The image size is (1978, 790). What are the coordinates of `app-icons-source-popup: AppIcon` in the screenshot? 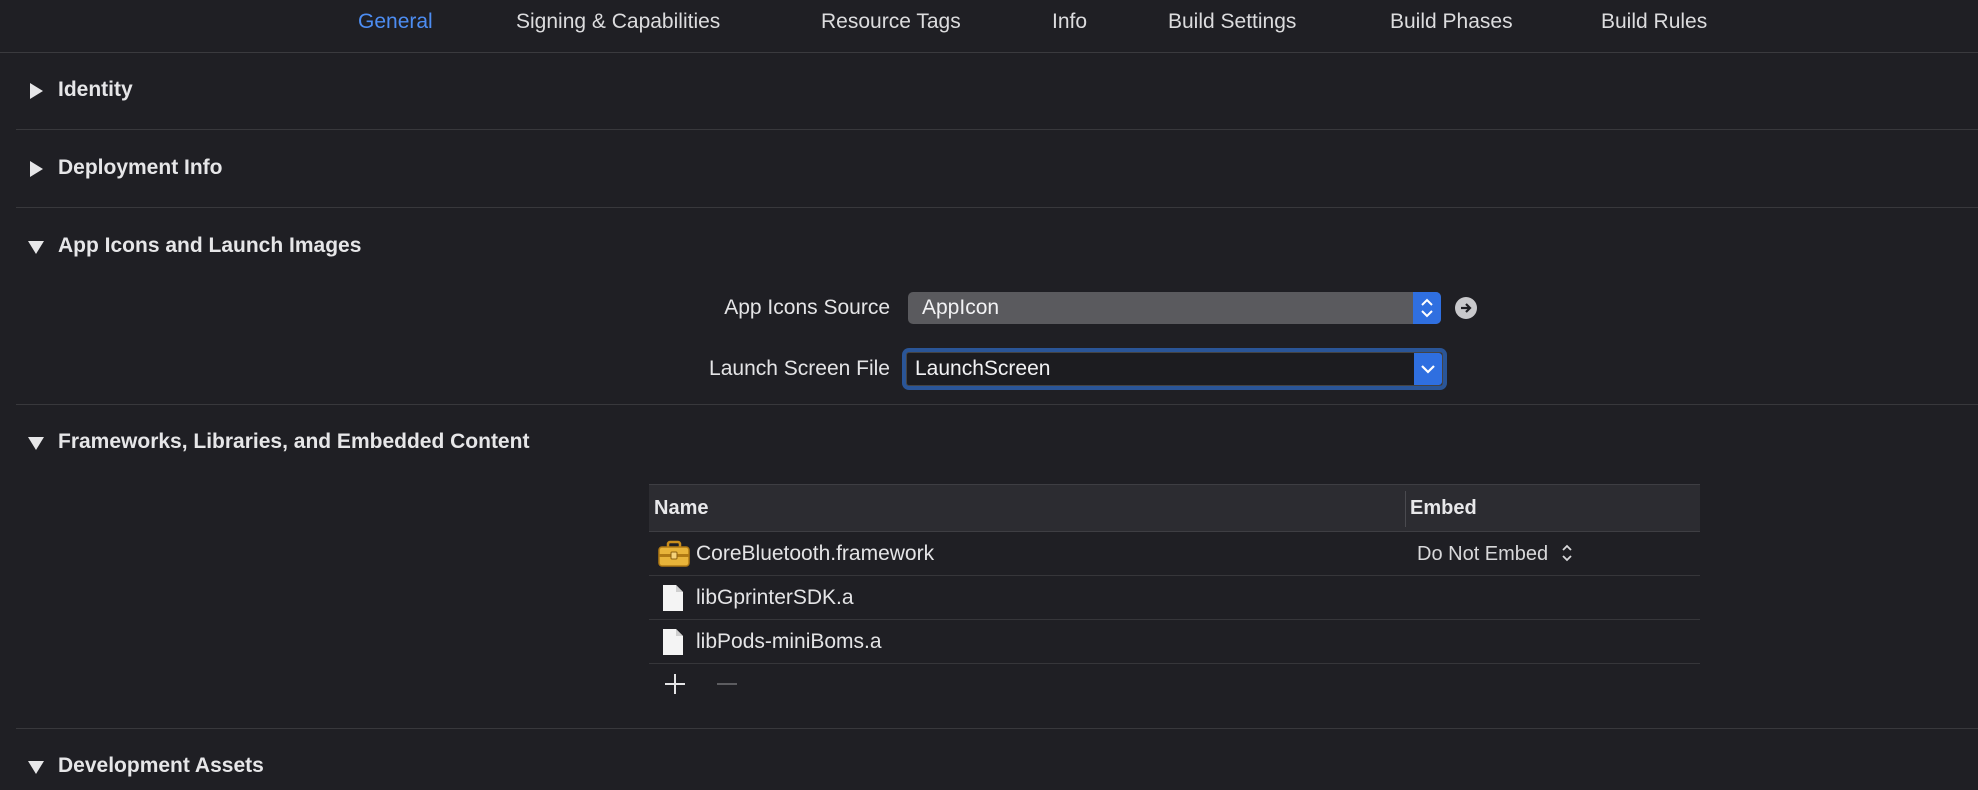 It's located at (1174, 308).